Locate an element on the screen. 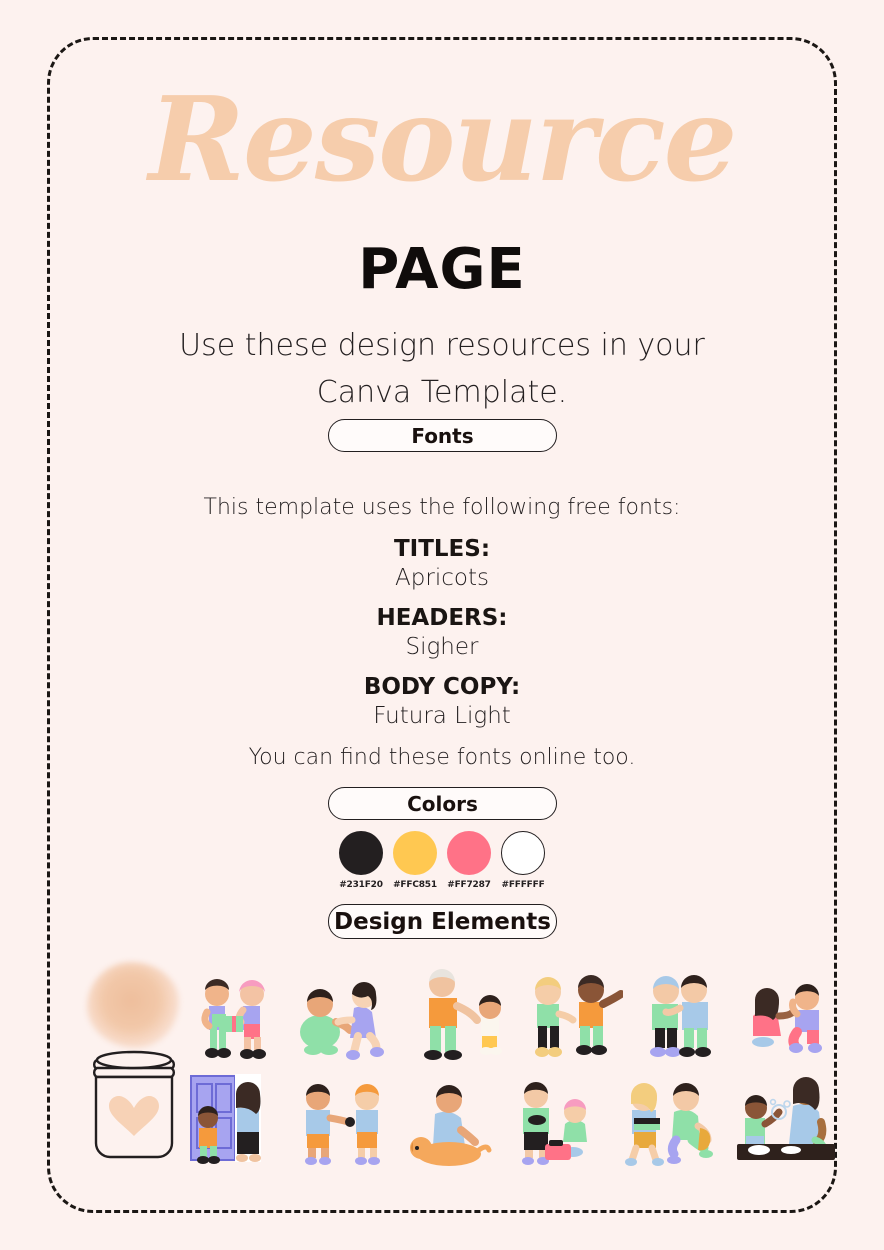  intro-line-2: Canva Template. is located at coordinates (442, 393).